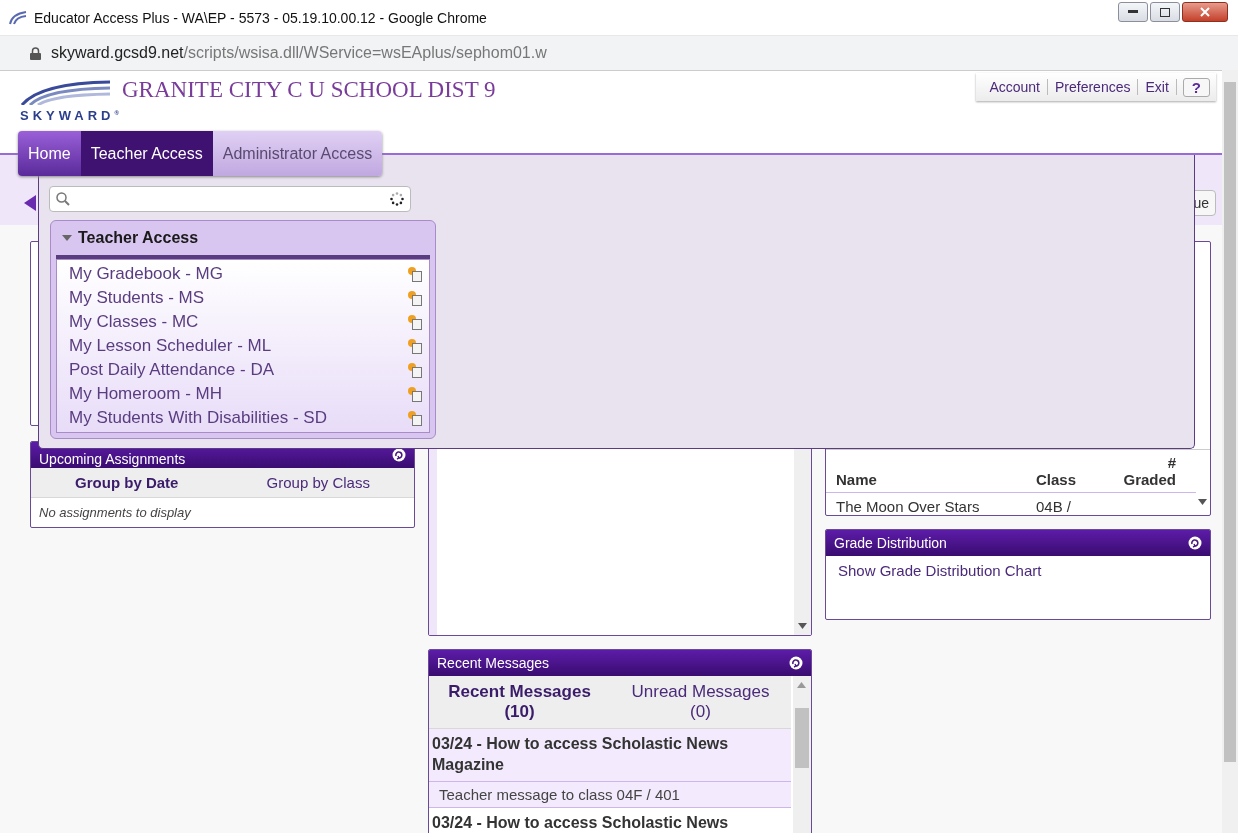 The image size is (1238, 833). I want to click on close-button, so click(1205, 12).